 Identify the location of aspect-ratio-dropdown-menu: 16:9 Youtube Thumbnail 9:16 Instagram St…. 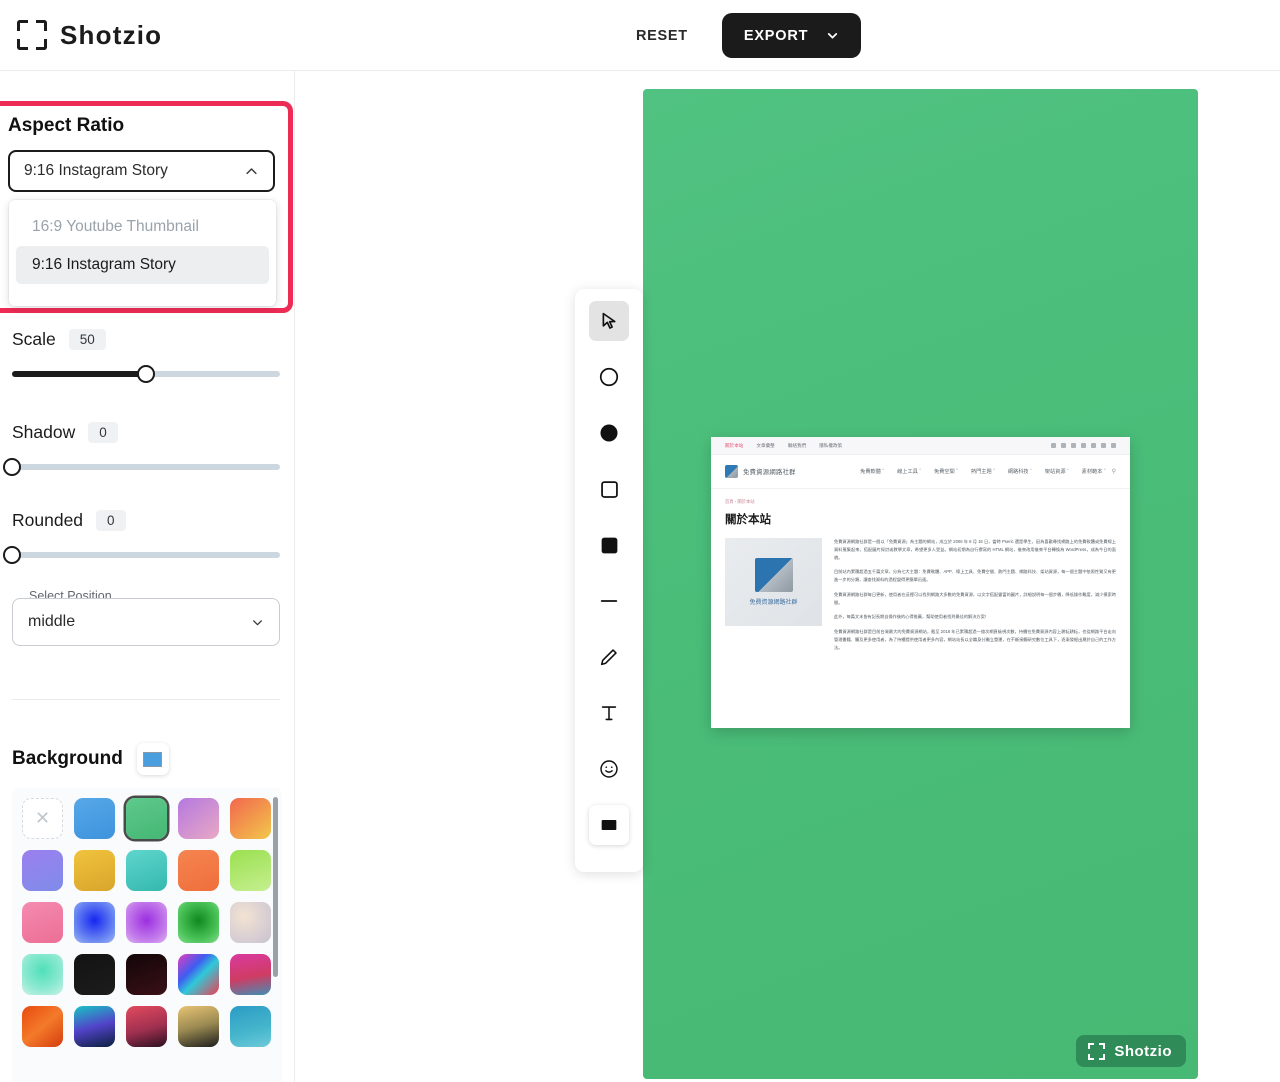
(142, 253).